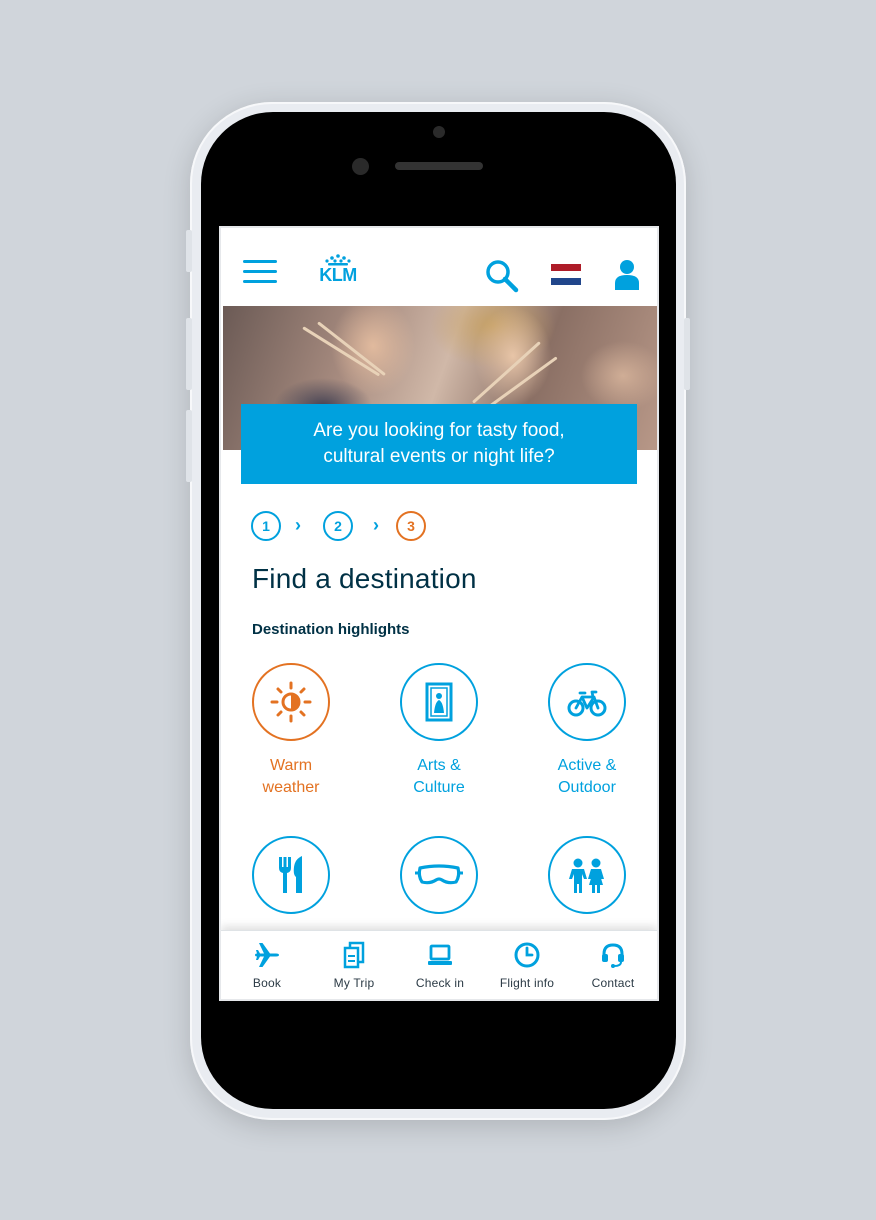 The height and width of the screenshot is (1220, 876). I want to click on earpiece-speaker, so click(439, 166).